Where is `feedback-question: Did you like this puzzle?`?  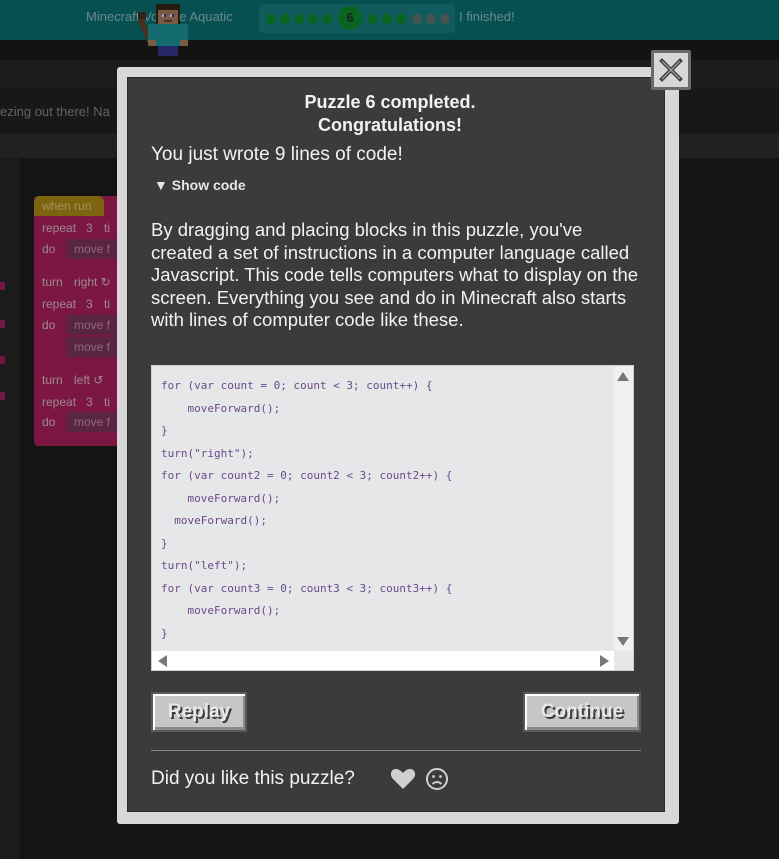 feedback-question: Did you like this puzzle? is located at coordinates (253, 778).